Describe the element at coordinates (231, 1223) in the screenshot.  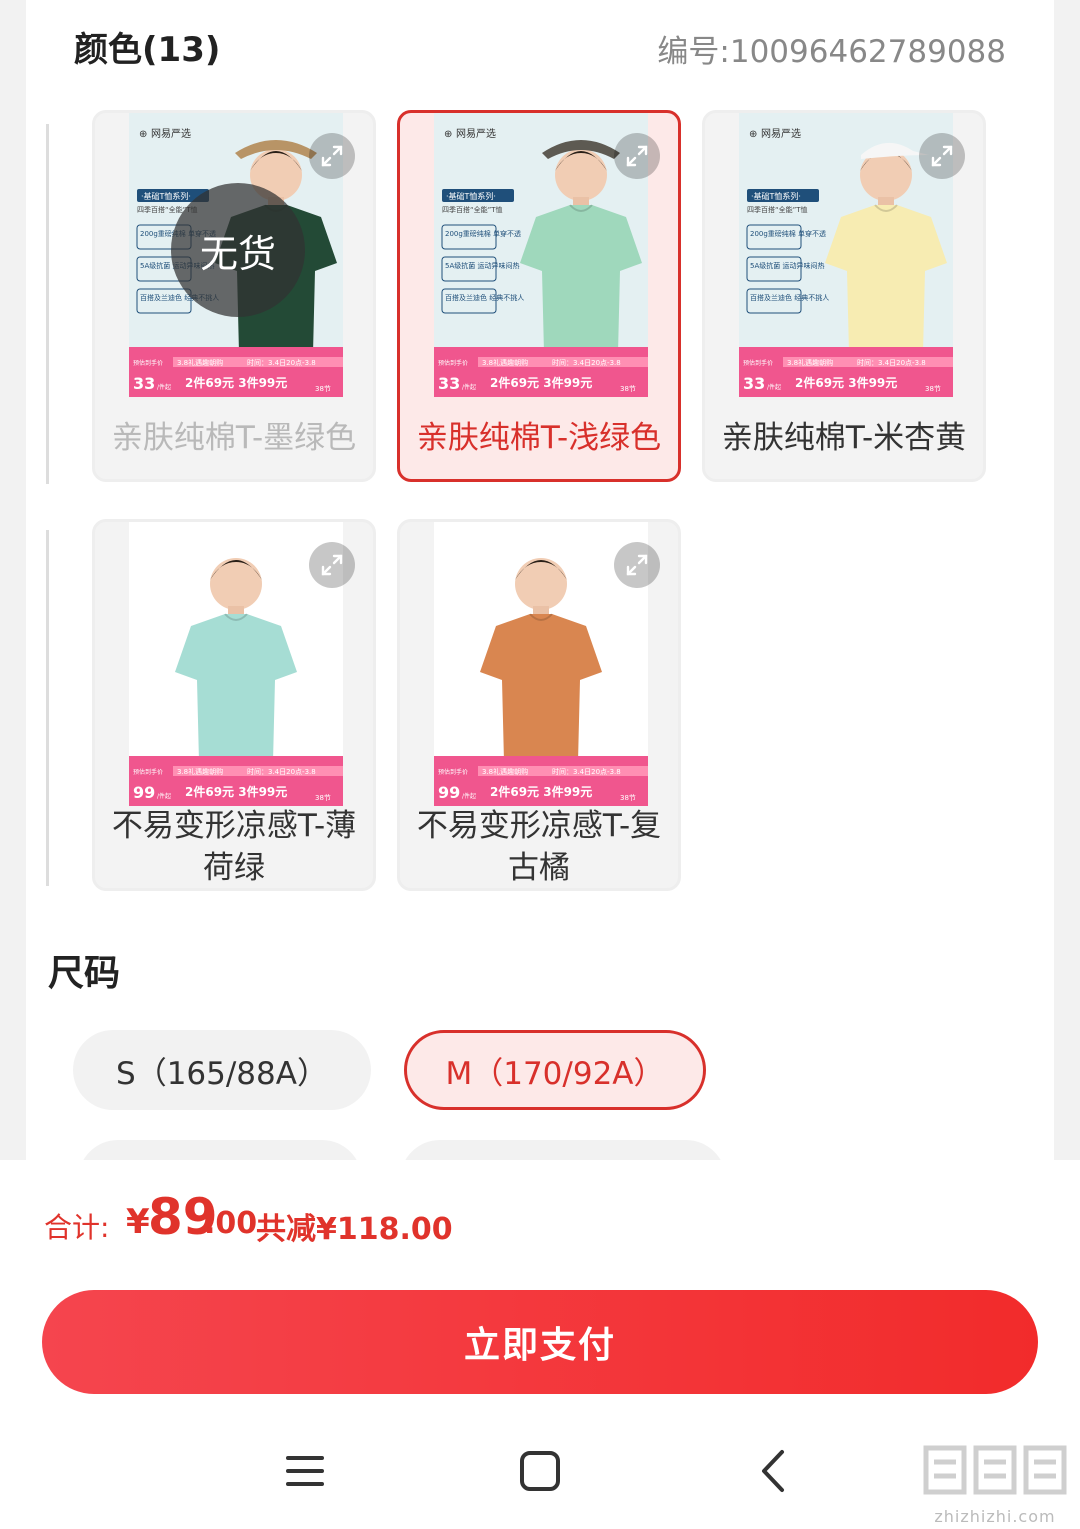
I see `total-decimal: .00` at that location.